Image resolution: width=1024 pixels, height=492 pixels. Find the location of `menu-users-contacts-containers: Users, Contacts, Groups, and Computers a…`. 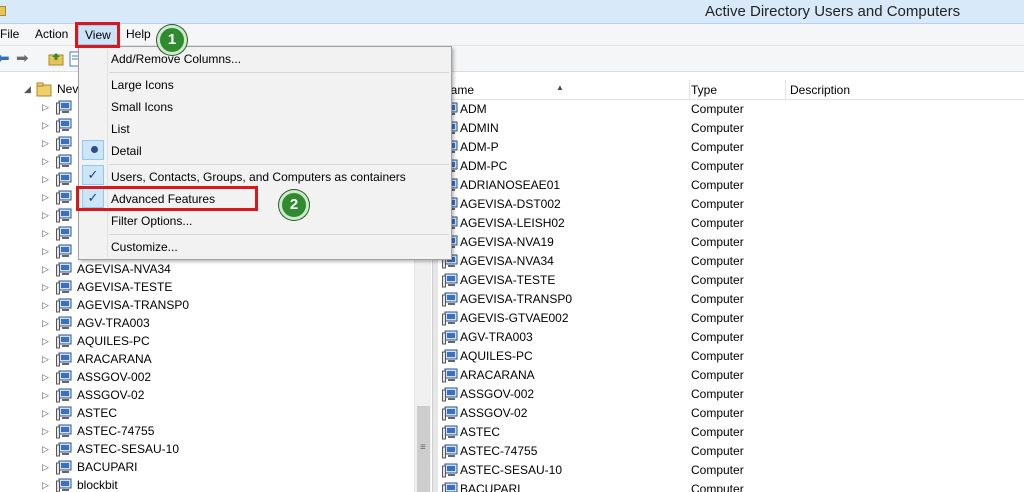

menu-users-contacts-containers: Users, Contacts, Groups, and Computers a… is located at coordinates (258, 177).